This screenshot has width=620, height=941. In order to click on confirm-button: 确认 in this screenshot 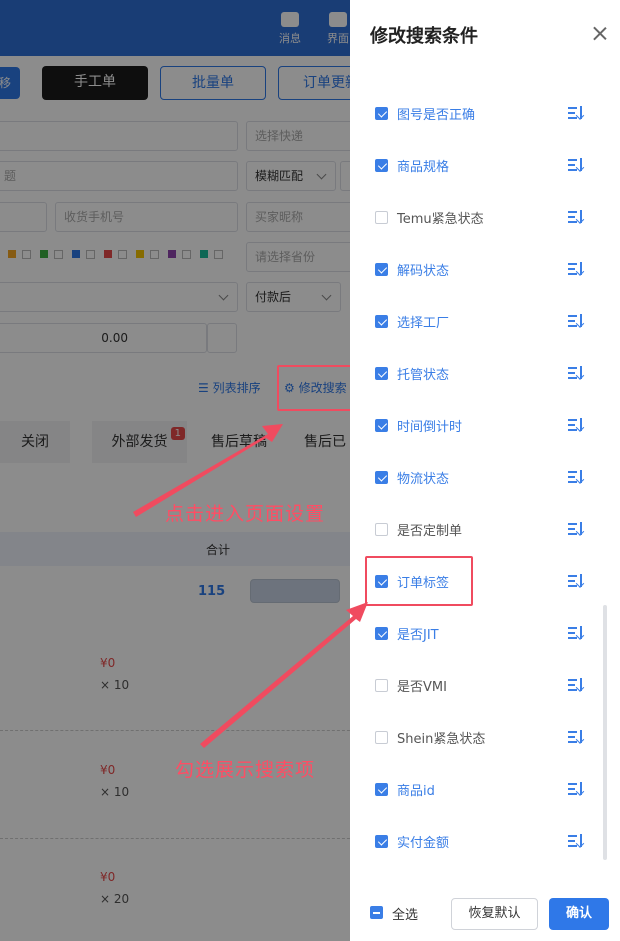, I will do `click(579, 914)`.